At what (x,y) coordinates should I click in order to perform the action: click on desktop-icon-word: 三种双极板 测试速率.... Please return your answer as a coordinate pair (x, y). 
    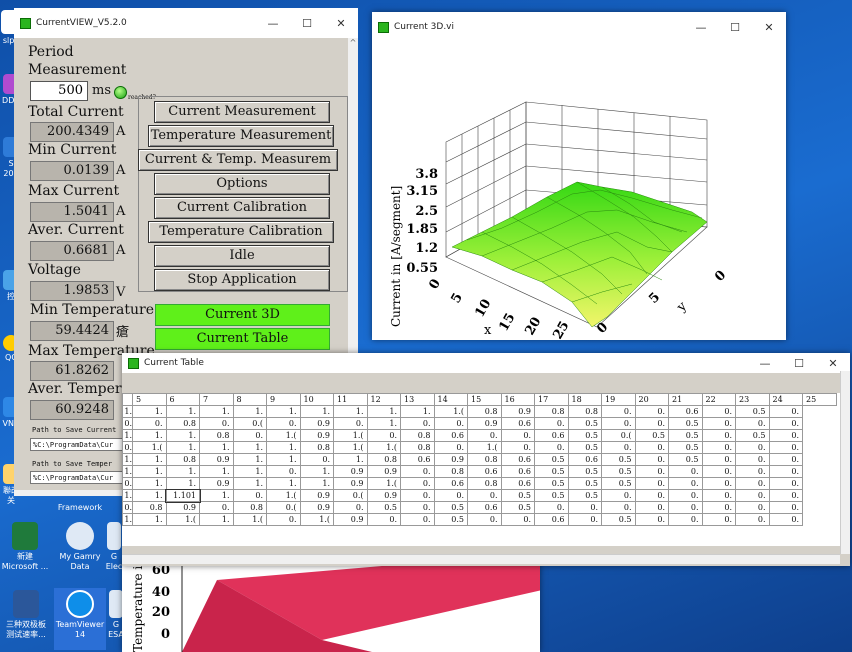
    Looking at the image, I should click on (26, 615).